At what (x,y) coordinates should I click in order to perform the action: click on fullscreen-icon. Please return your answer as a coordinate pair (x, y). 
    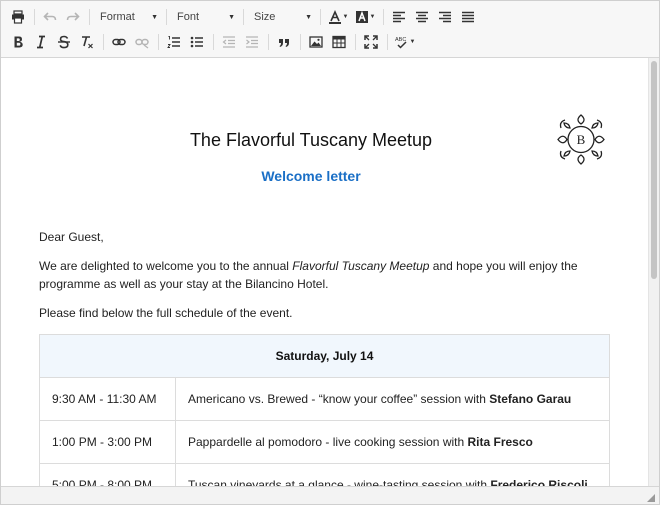
    Looking at the image, I should click on (371, 42).